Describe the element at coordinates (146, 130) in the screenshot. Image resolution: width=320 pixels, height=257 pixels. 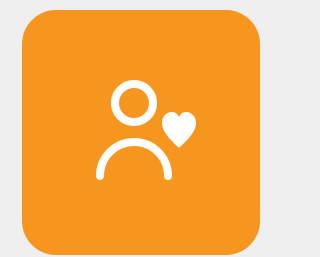
I see `user-heart-icon` at that location.